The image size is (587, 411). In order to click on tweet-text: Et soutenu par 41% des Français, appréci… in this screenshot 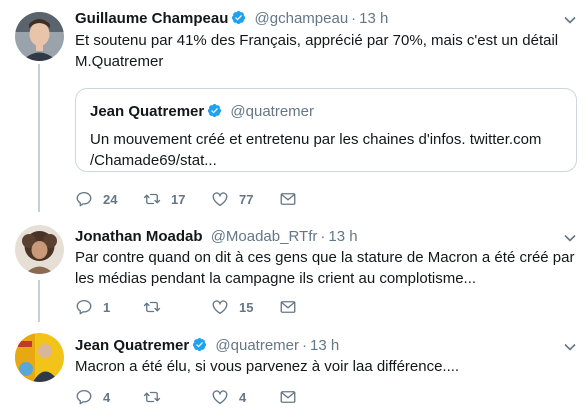, I will do `click(317, 51)`.